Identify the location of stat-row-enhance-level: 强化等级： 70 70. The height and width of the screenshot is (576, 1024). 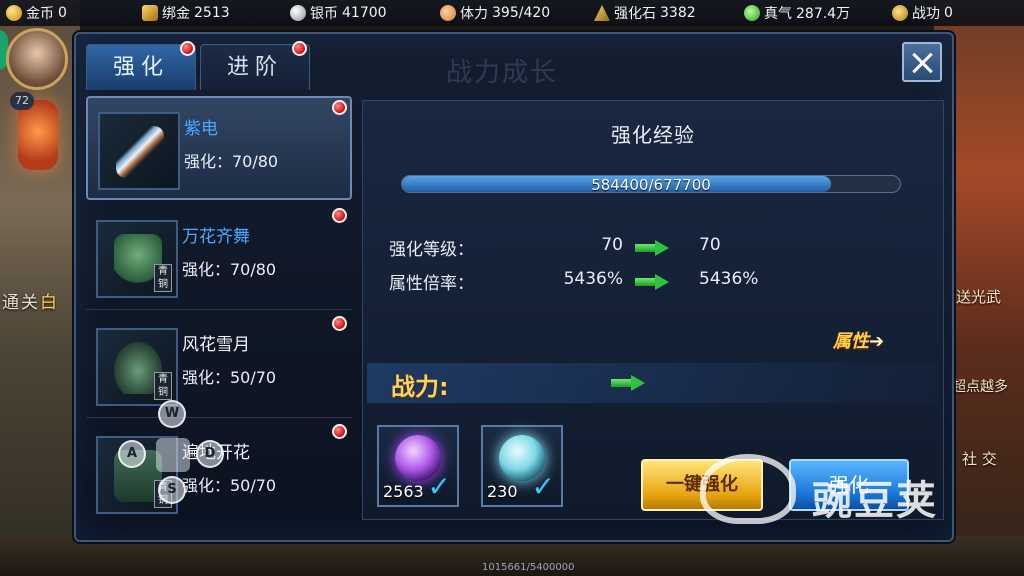
(659, 249).